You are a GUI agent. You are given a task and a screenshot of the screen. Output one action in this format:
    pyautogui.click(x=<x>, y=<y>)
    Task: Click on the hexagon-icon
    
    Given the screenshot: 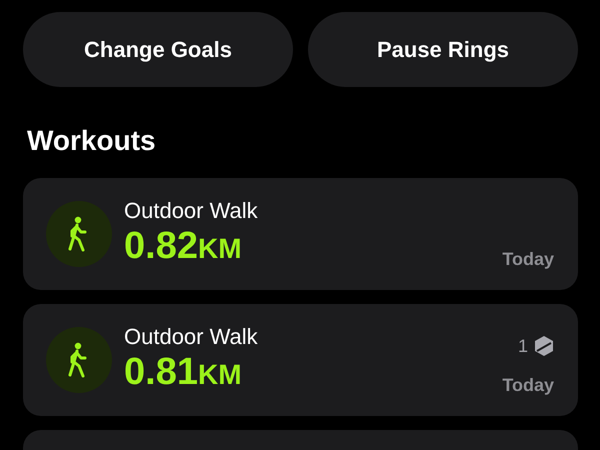 What is the action you would take?
    pyautogui.click(x=544, y=346)
    